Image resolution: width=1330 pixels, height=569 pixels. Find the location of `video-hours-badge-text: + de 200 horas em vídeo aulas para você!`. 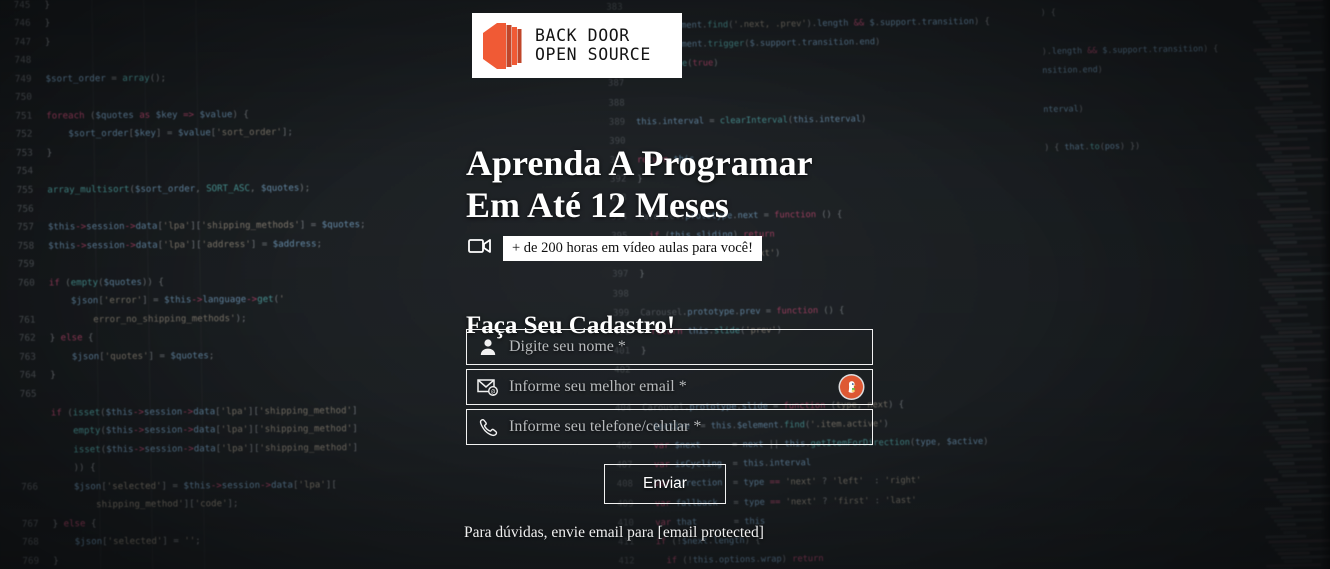

video-hours-badge-text: + de 200 horas em vídeo aulas para você! is located at coordinates (632, 248).